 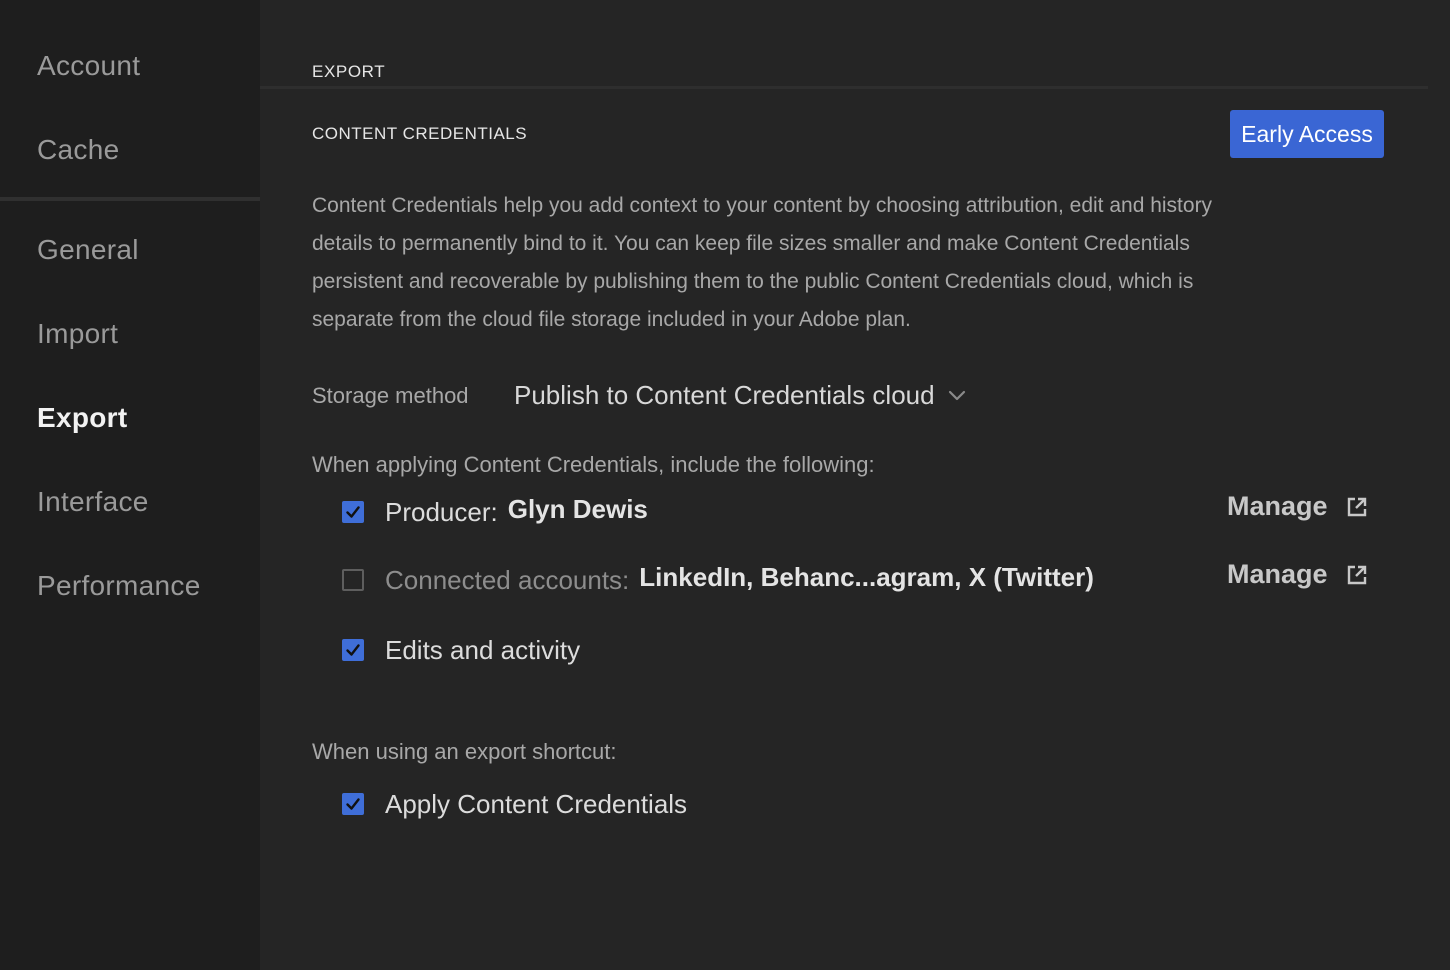 I want to click on sidebar-item-cache: Cache, so click(x=78, y=150).